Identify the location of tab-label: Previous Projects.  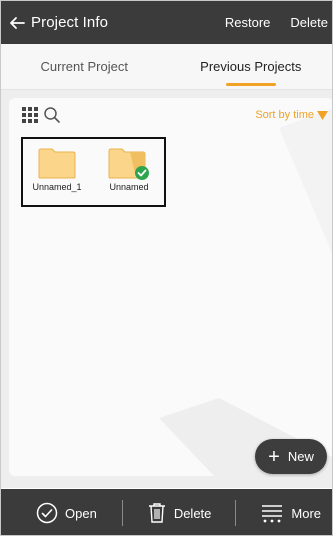
(251, 66).